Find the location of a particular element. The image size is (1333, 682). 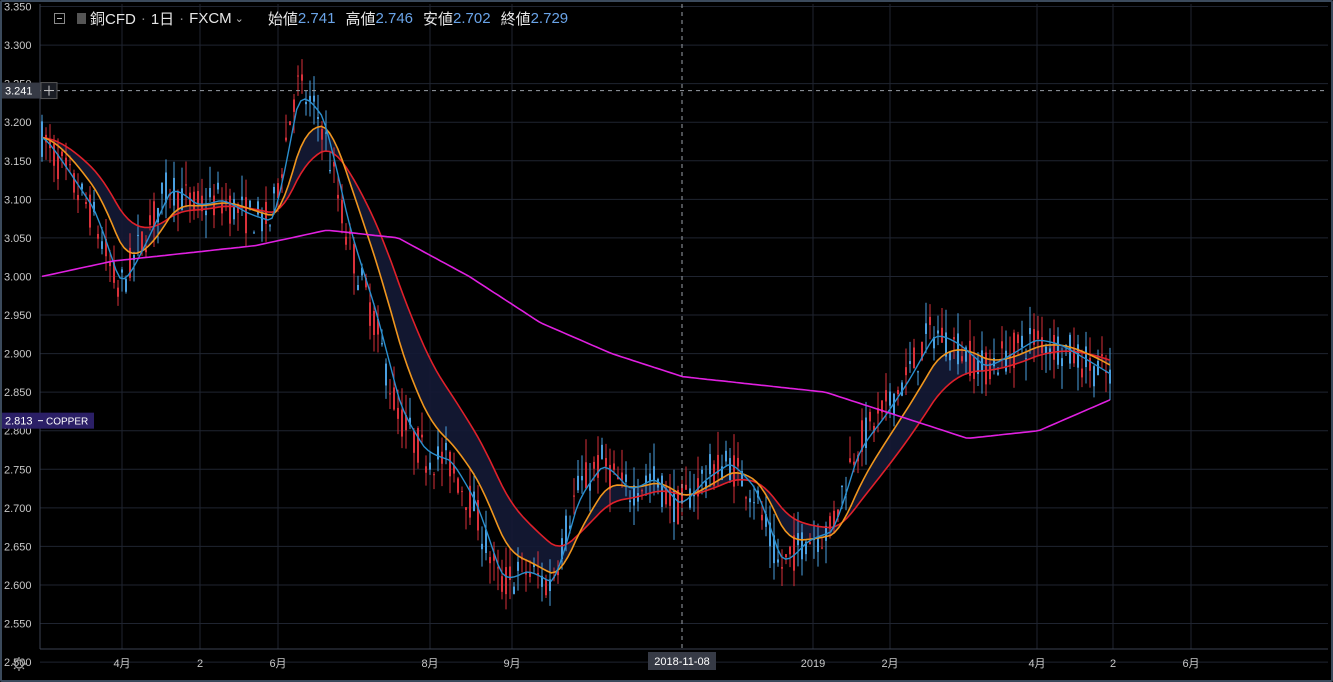

close-label: 終値 is located at coordinates (515, 19).